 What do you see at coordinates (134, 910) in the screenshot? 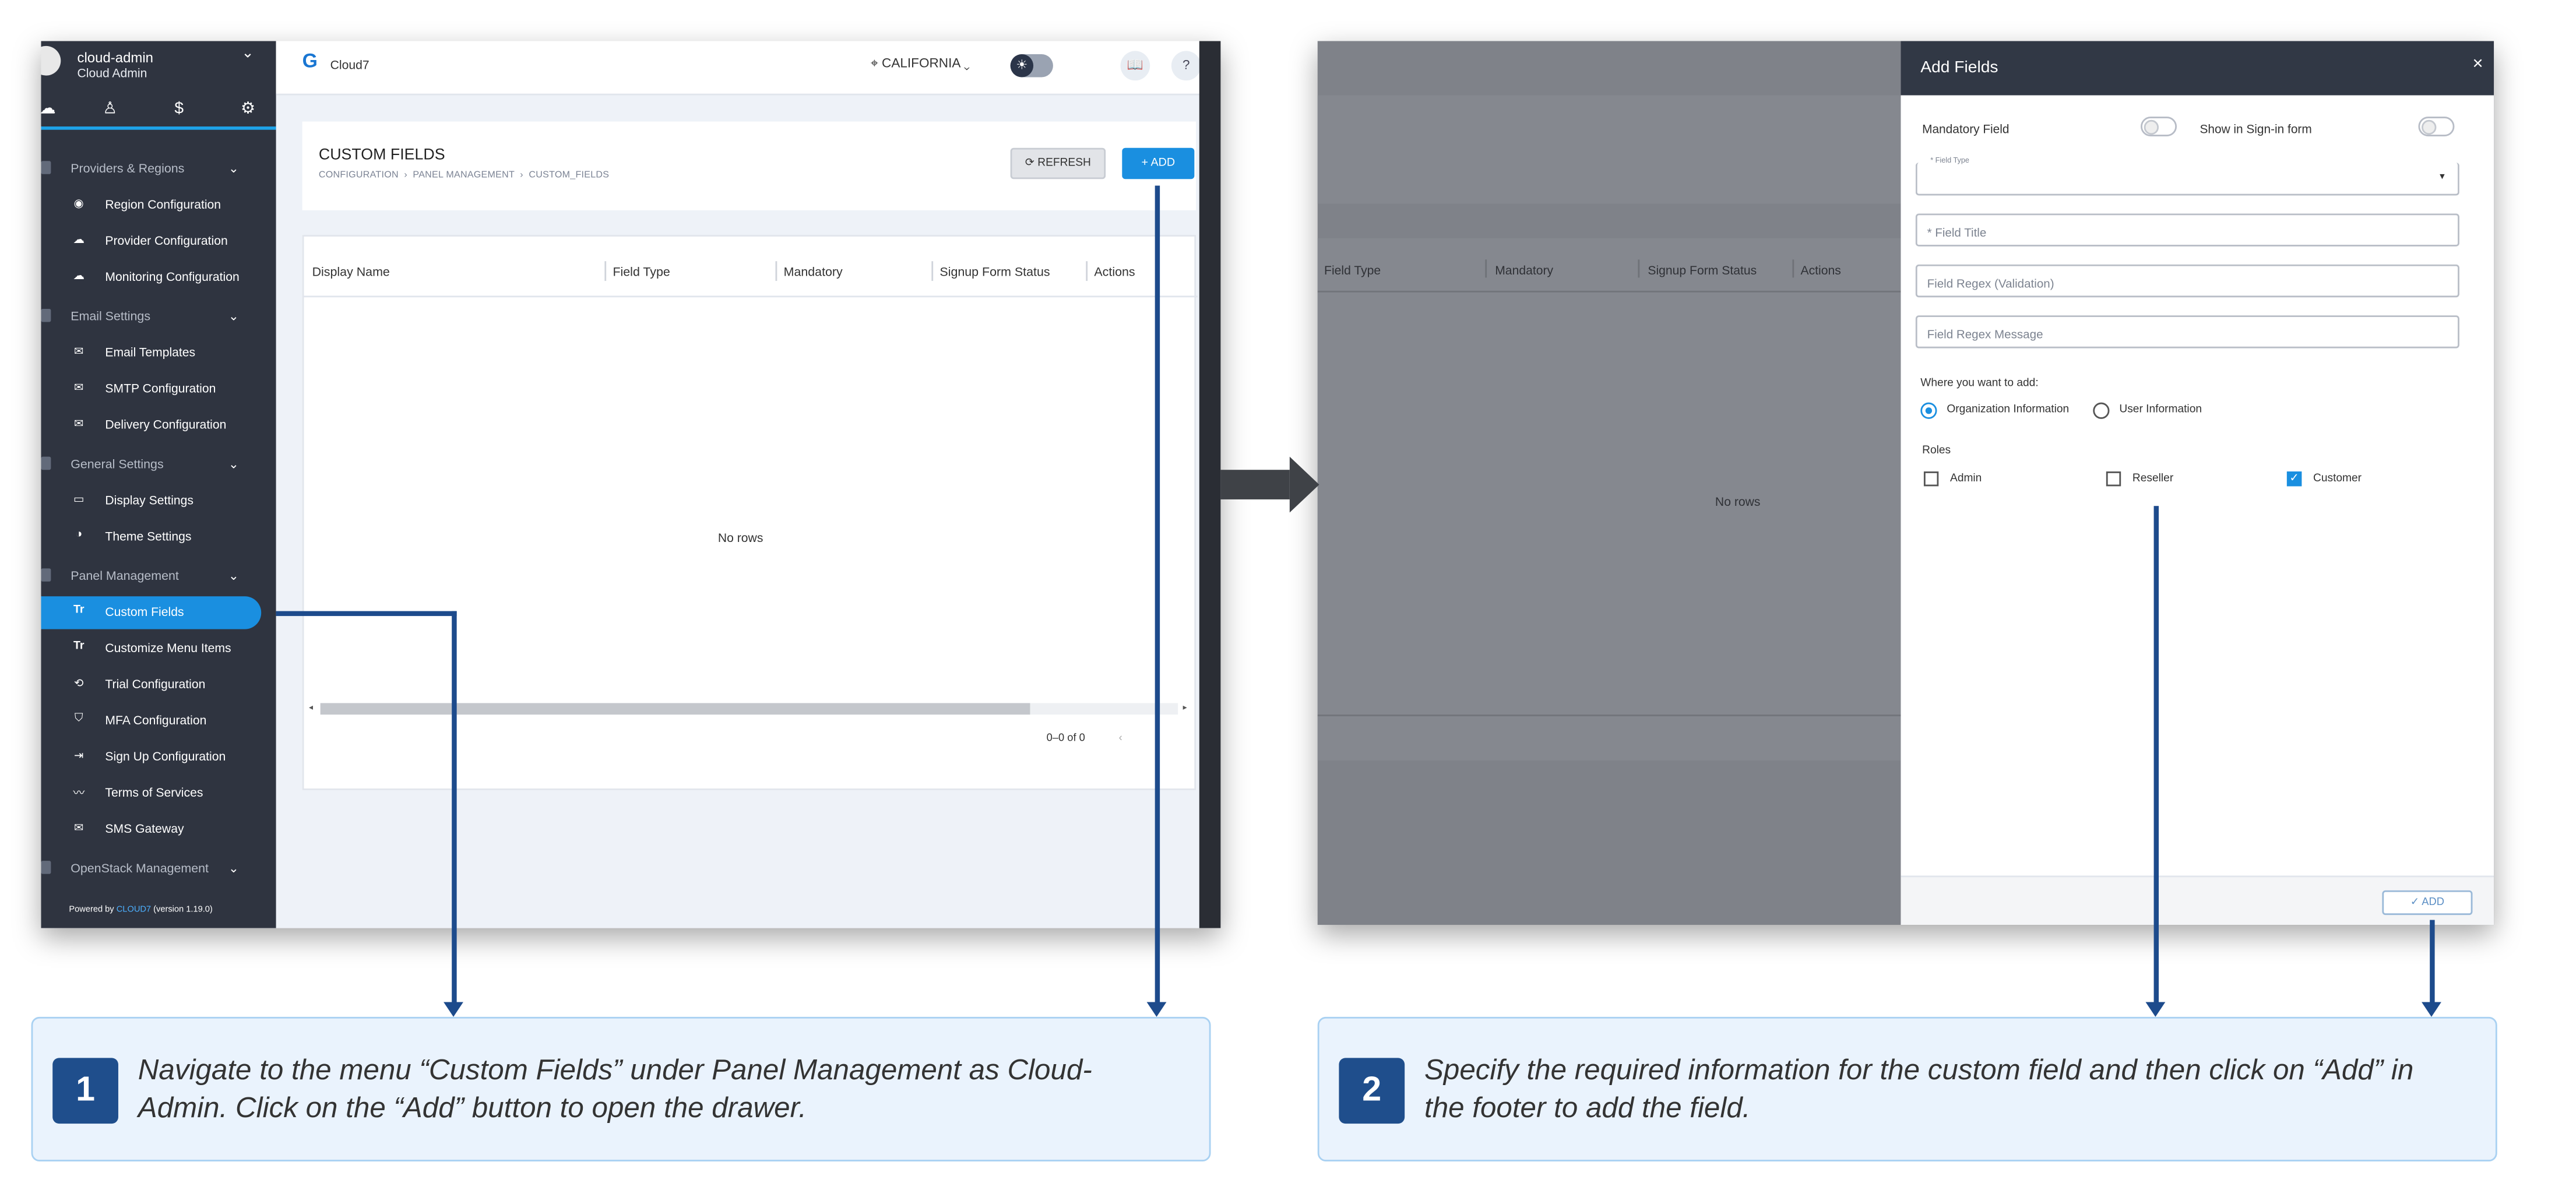
I see `footer-brand: CLOUD7` at bounding box center [134, 910].